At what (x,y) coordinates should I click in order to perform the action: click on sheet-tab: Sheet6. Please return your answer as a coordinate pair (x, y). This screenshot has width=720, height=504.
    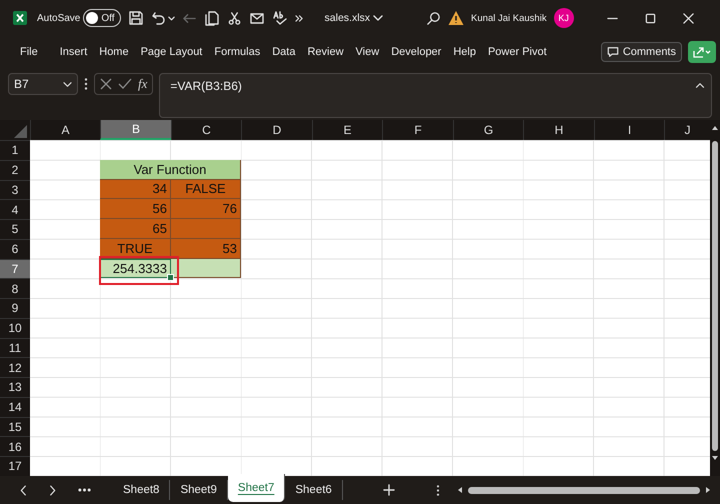
    Looking at the image, I should click on (314, 490).